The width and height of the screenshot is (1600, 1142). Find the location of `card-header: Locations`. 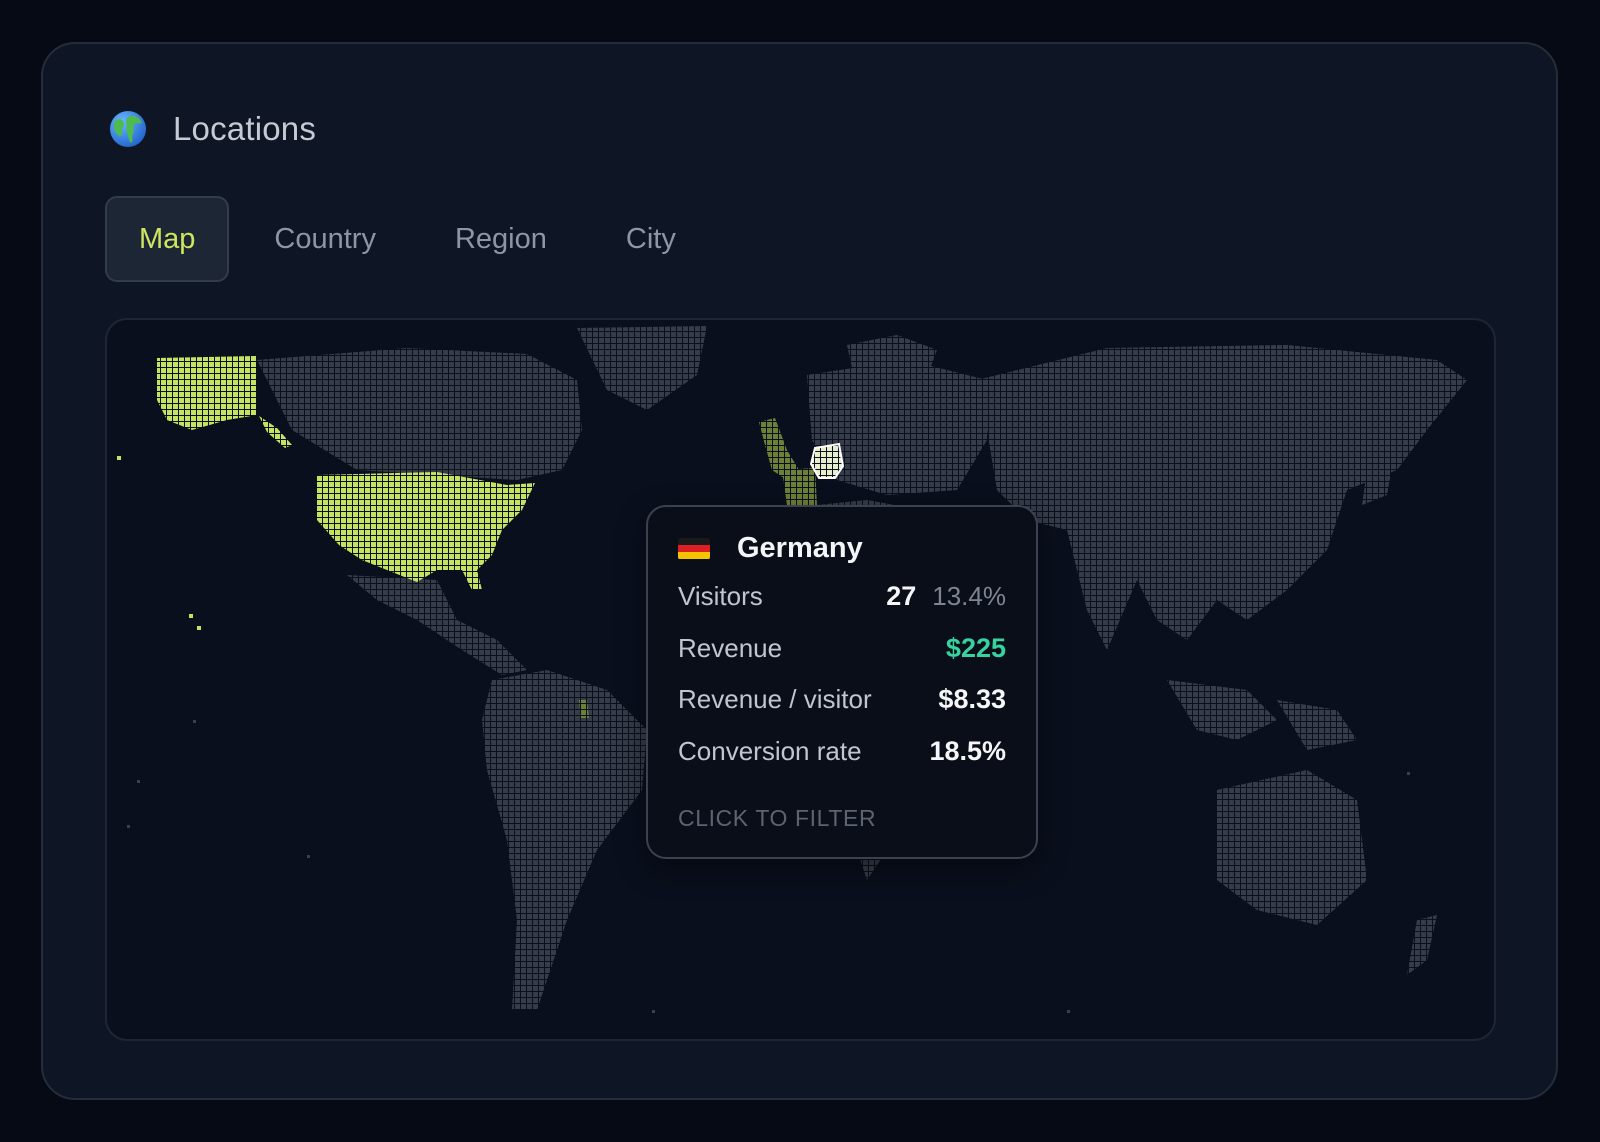

card-header: Locations is located at coordinates (212, 129).